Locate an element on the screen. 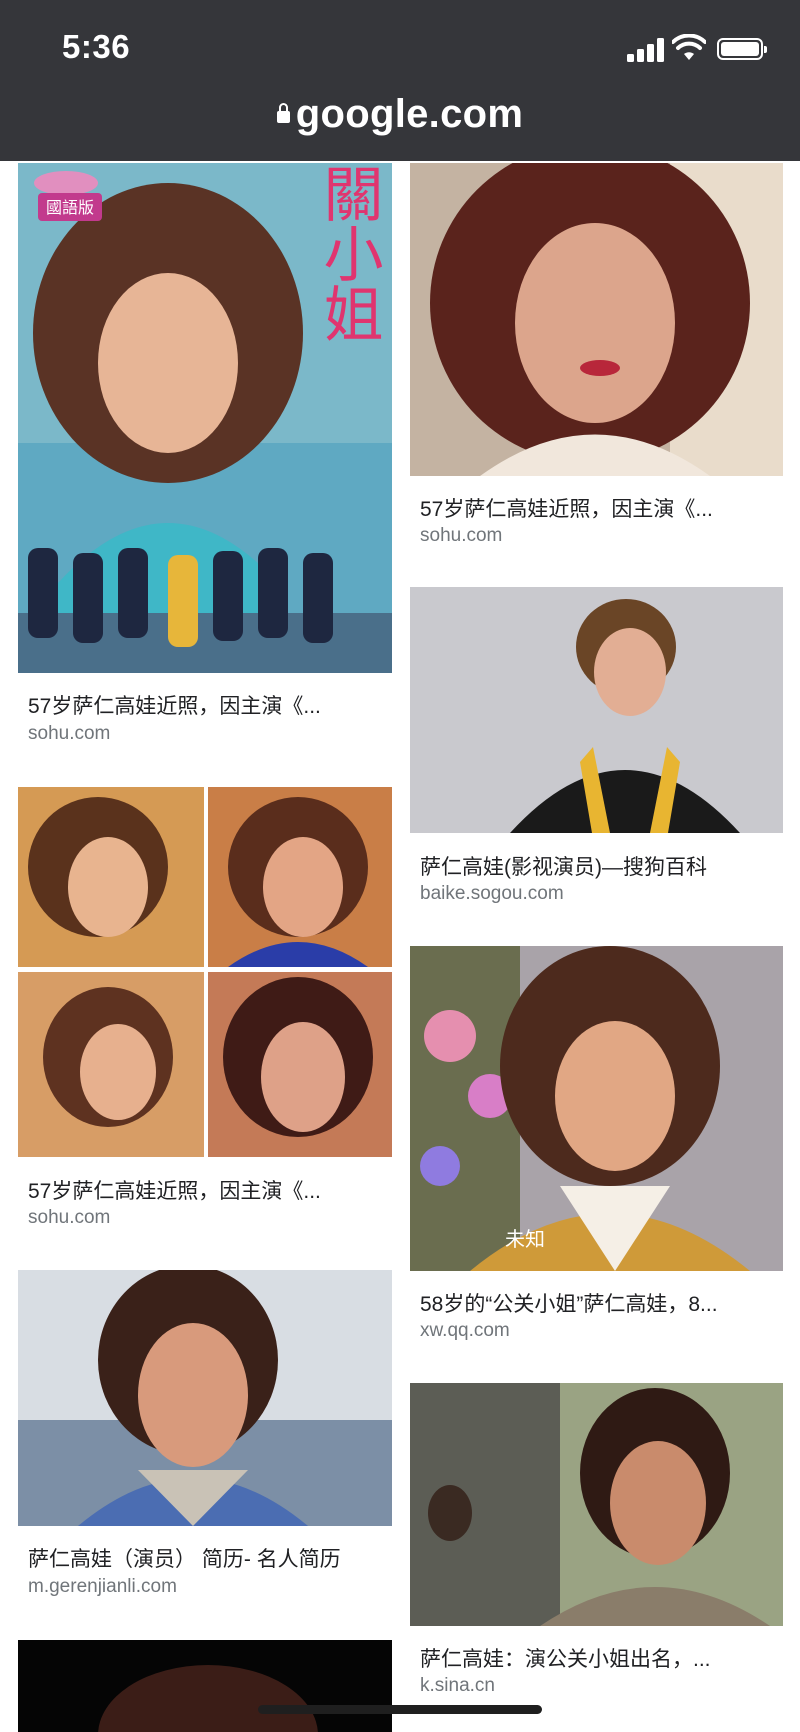 The image size is (800, 1732). cellular-signal-icon is located at coordinates (646, 50).